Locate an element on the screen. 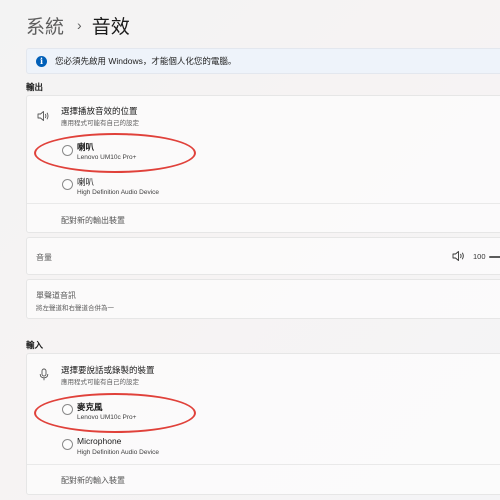  activation-notice: i 您必須先啟用 Windows，才能個人化您的電腦。 is located at coordinates (263, 61).